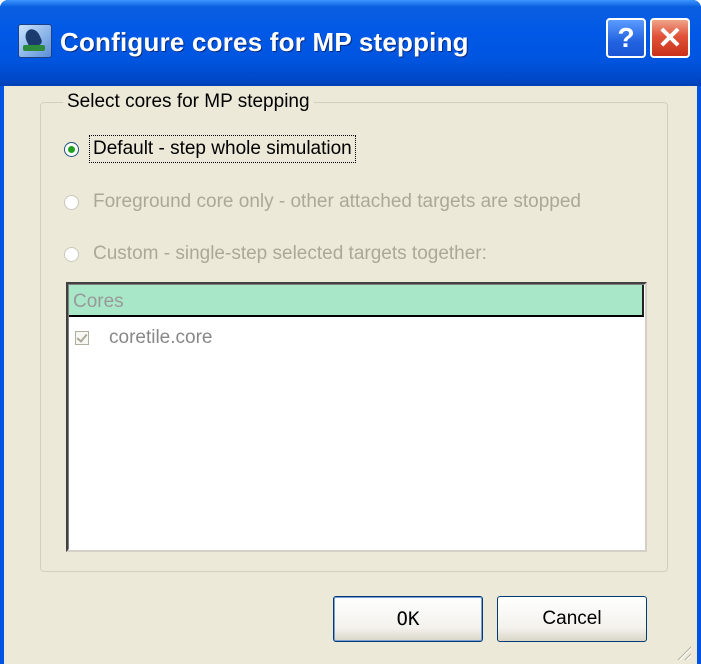  I want to click on ok-button: OK, so click(408, 619).